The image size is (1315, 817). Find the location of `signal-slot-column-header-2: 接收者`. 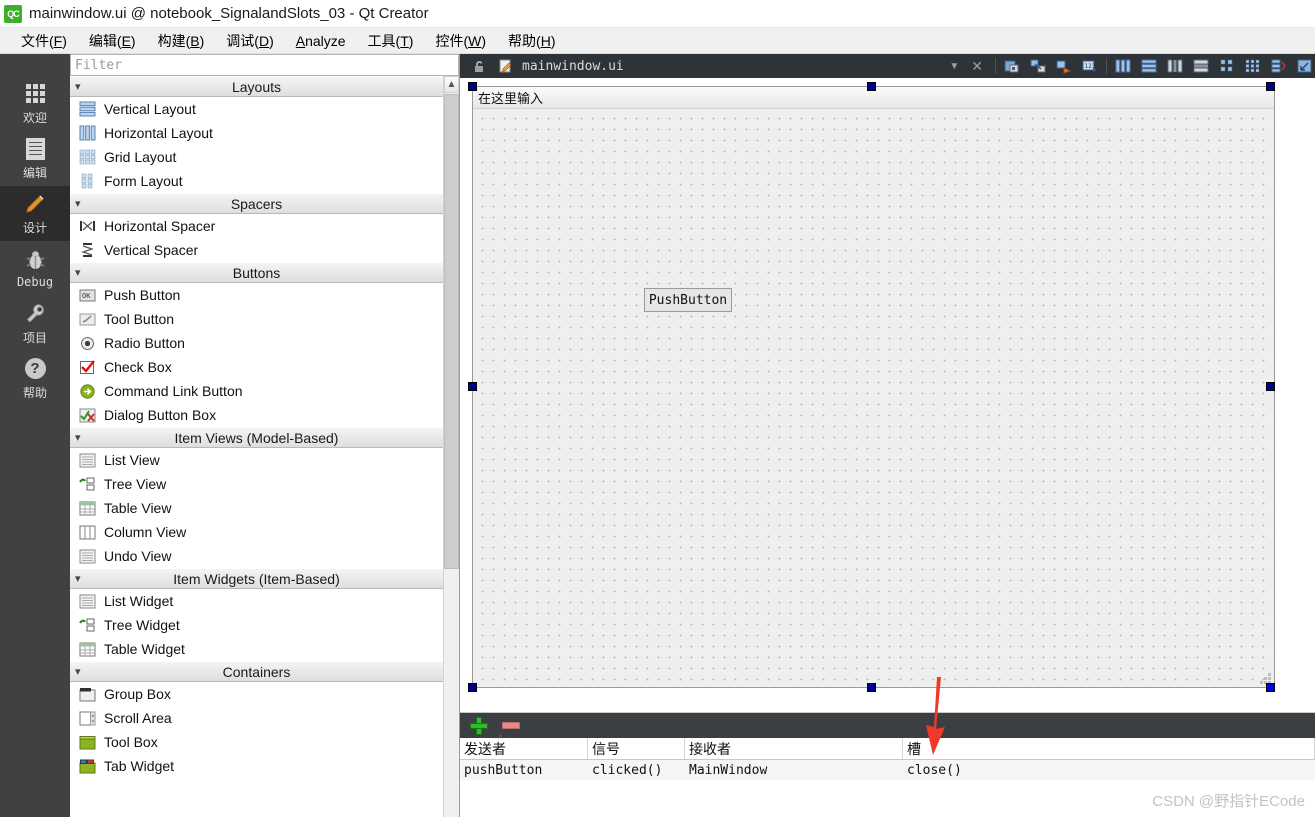

signal-slot-column-header-2: 接收者 is located at coordinates (794, 748).